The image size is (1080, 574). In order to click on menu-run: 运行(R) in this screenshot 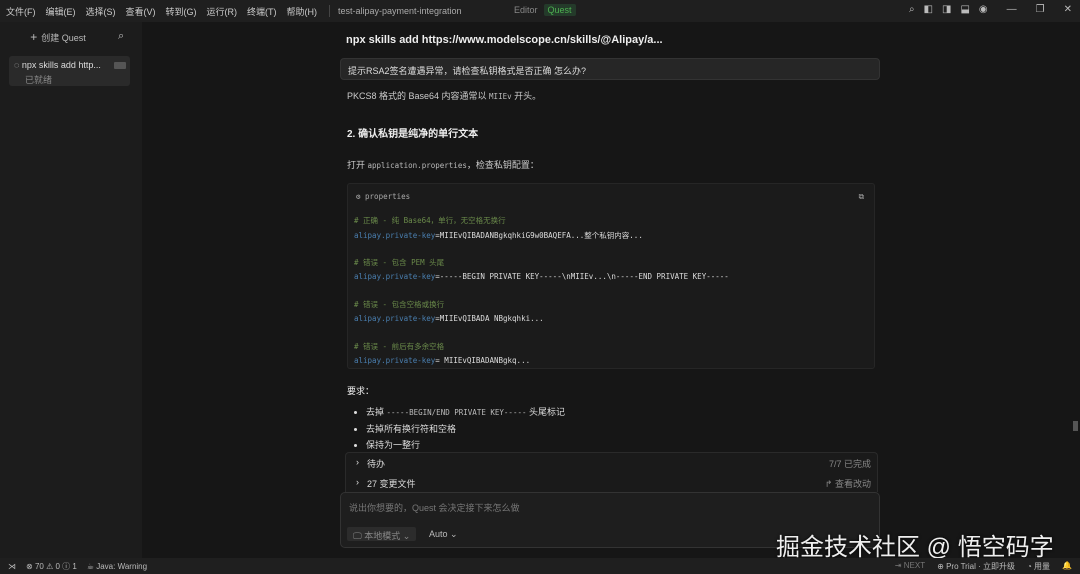, I will do `click(222, 11)`.